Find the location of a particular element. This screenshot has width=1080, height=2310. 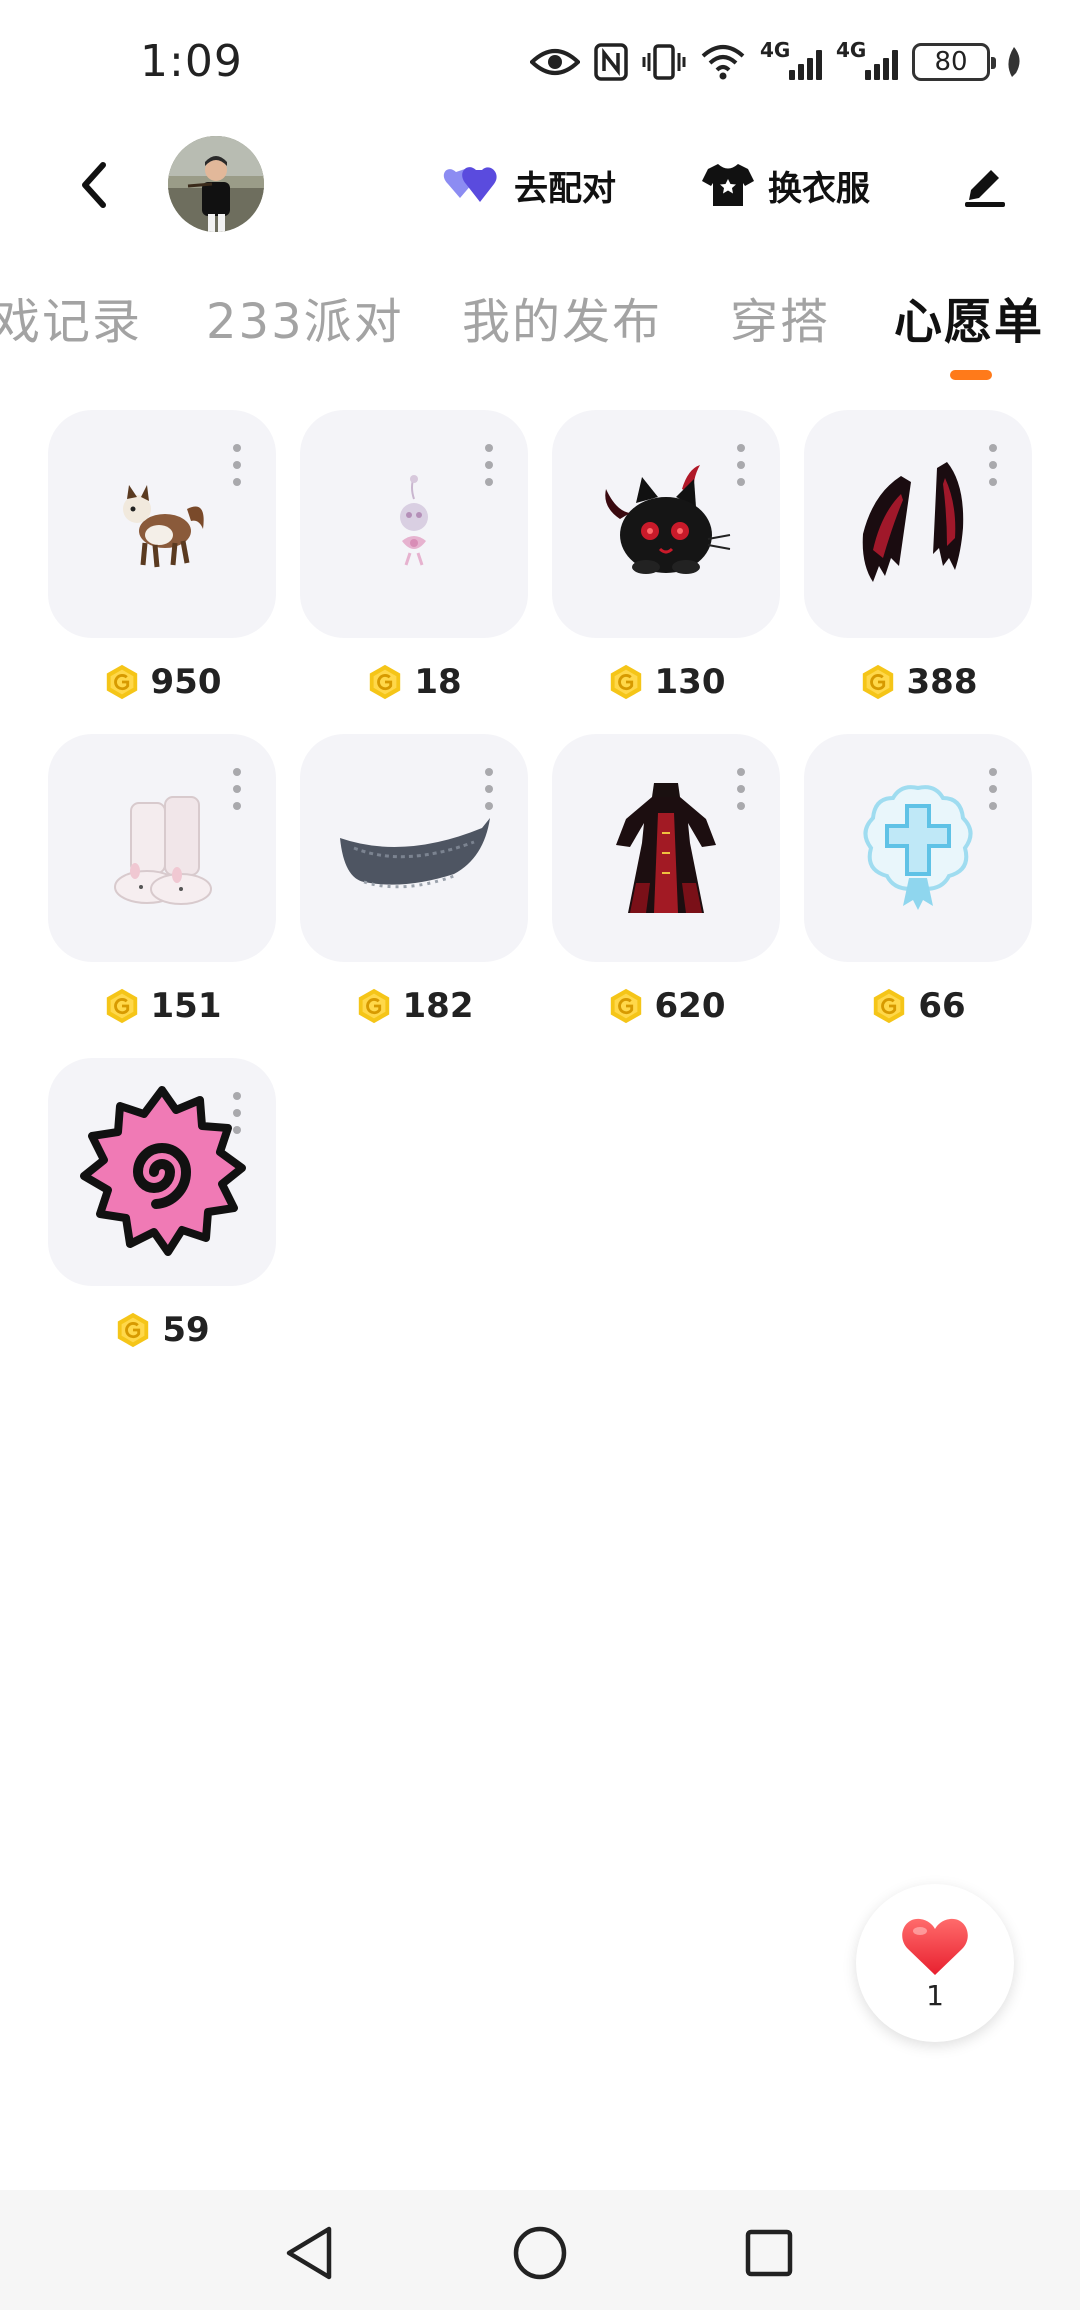

wishlist-item: 59 is located at coordinates (162, 1220).